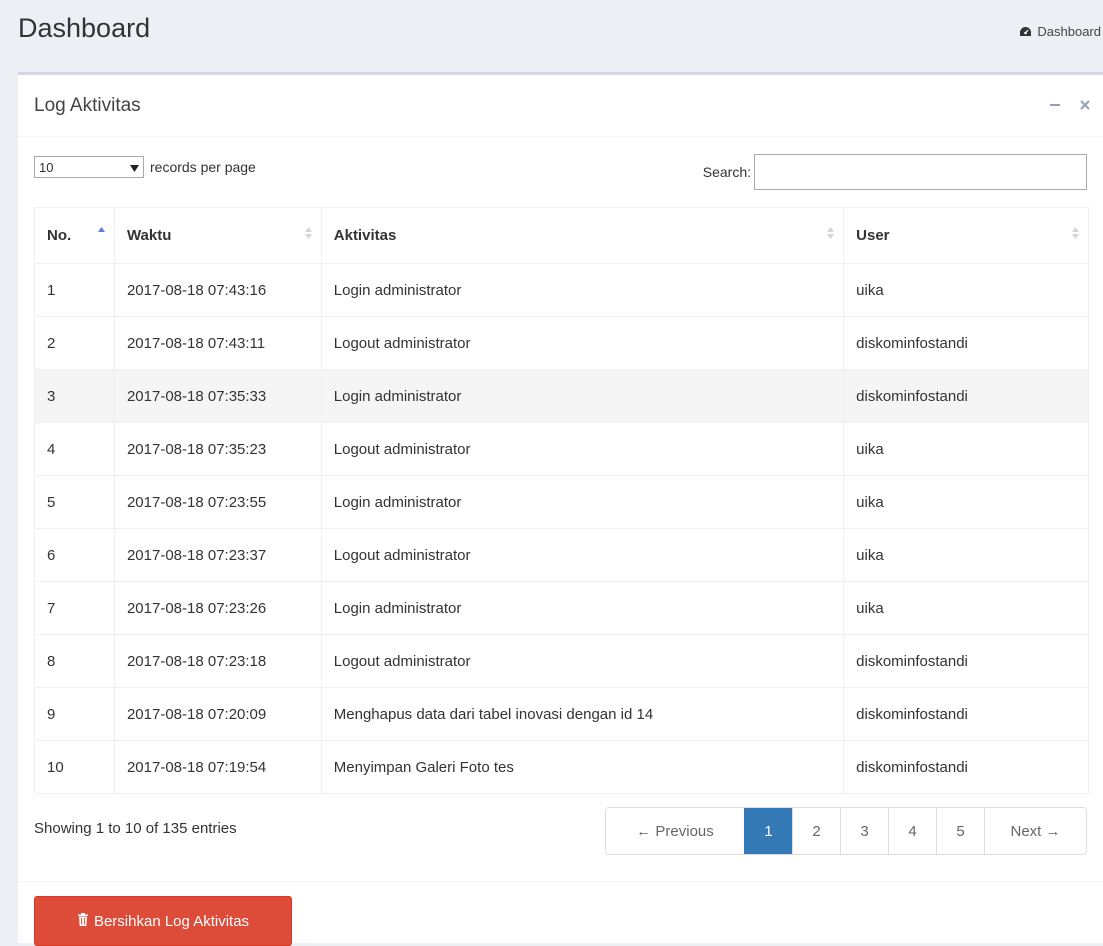 Image resolution: width=1103 pixels, height=946 pixels. What do you see at coordinates (217, 343) in the screenshot?
I see `cell-waktu: 2017-08-18 07:43:11` at bounding box center [217, 343].